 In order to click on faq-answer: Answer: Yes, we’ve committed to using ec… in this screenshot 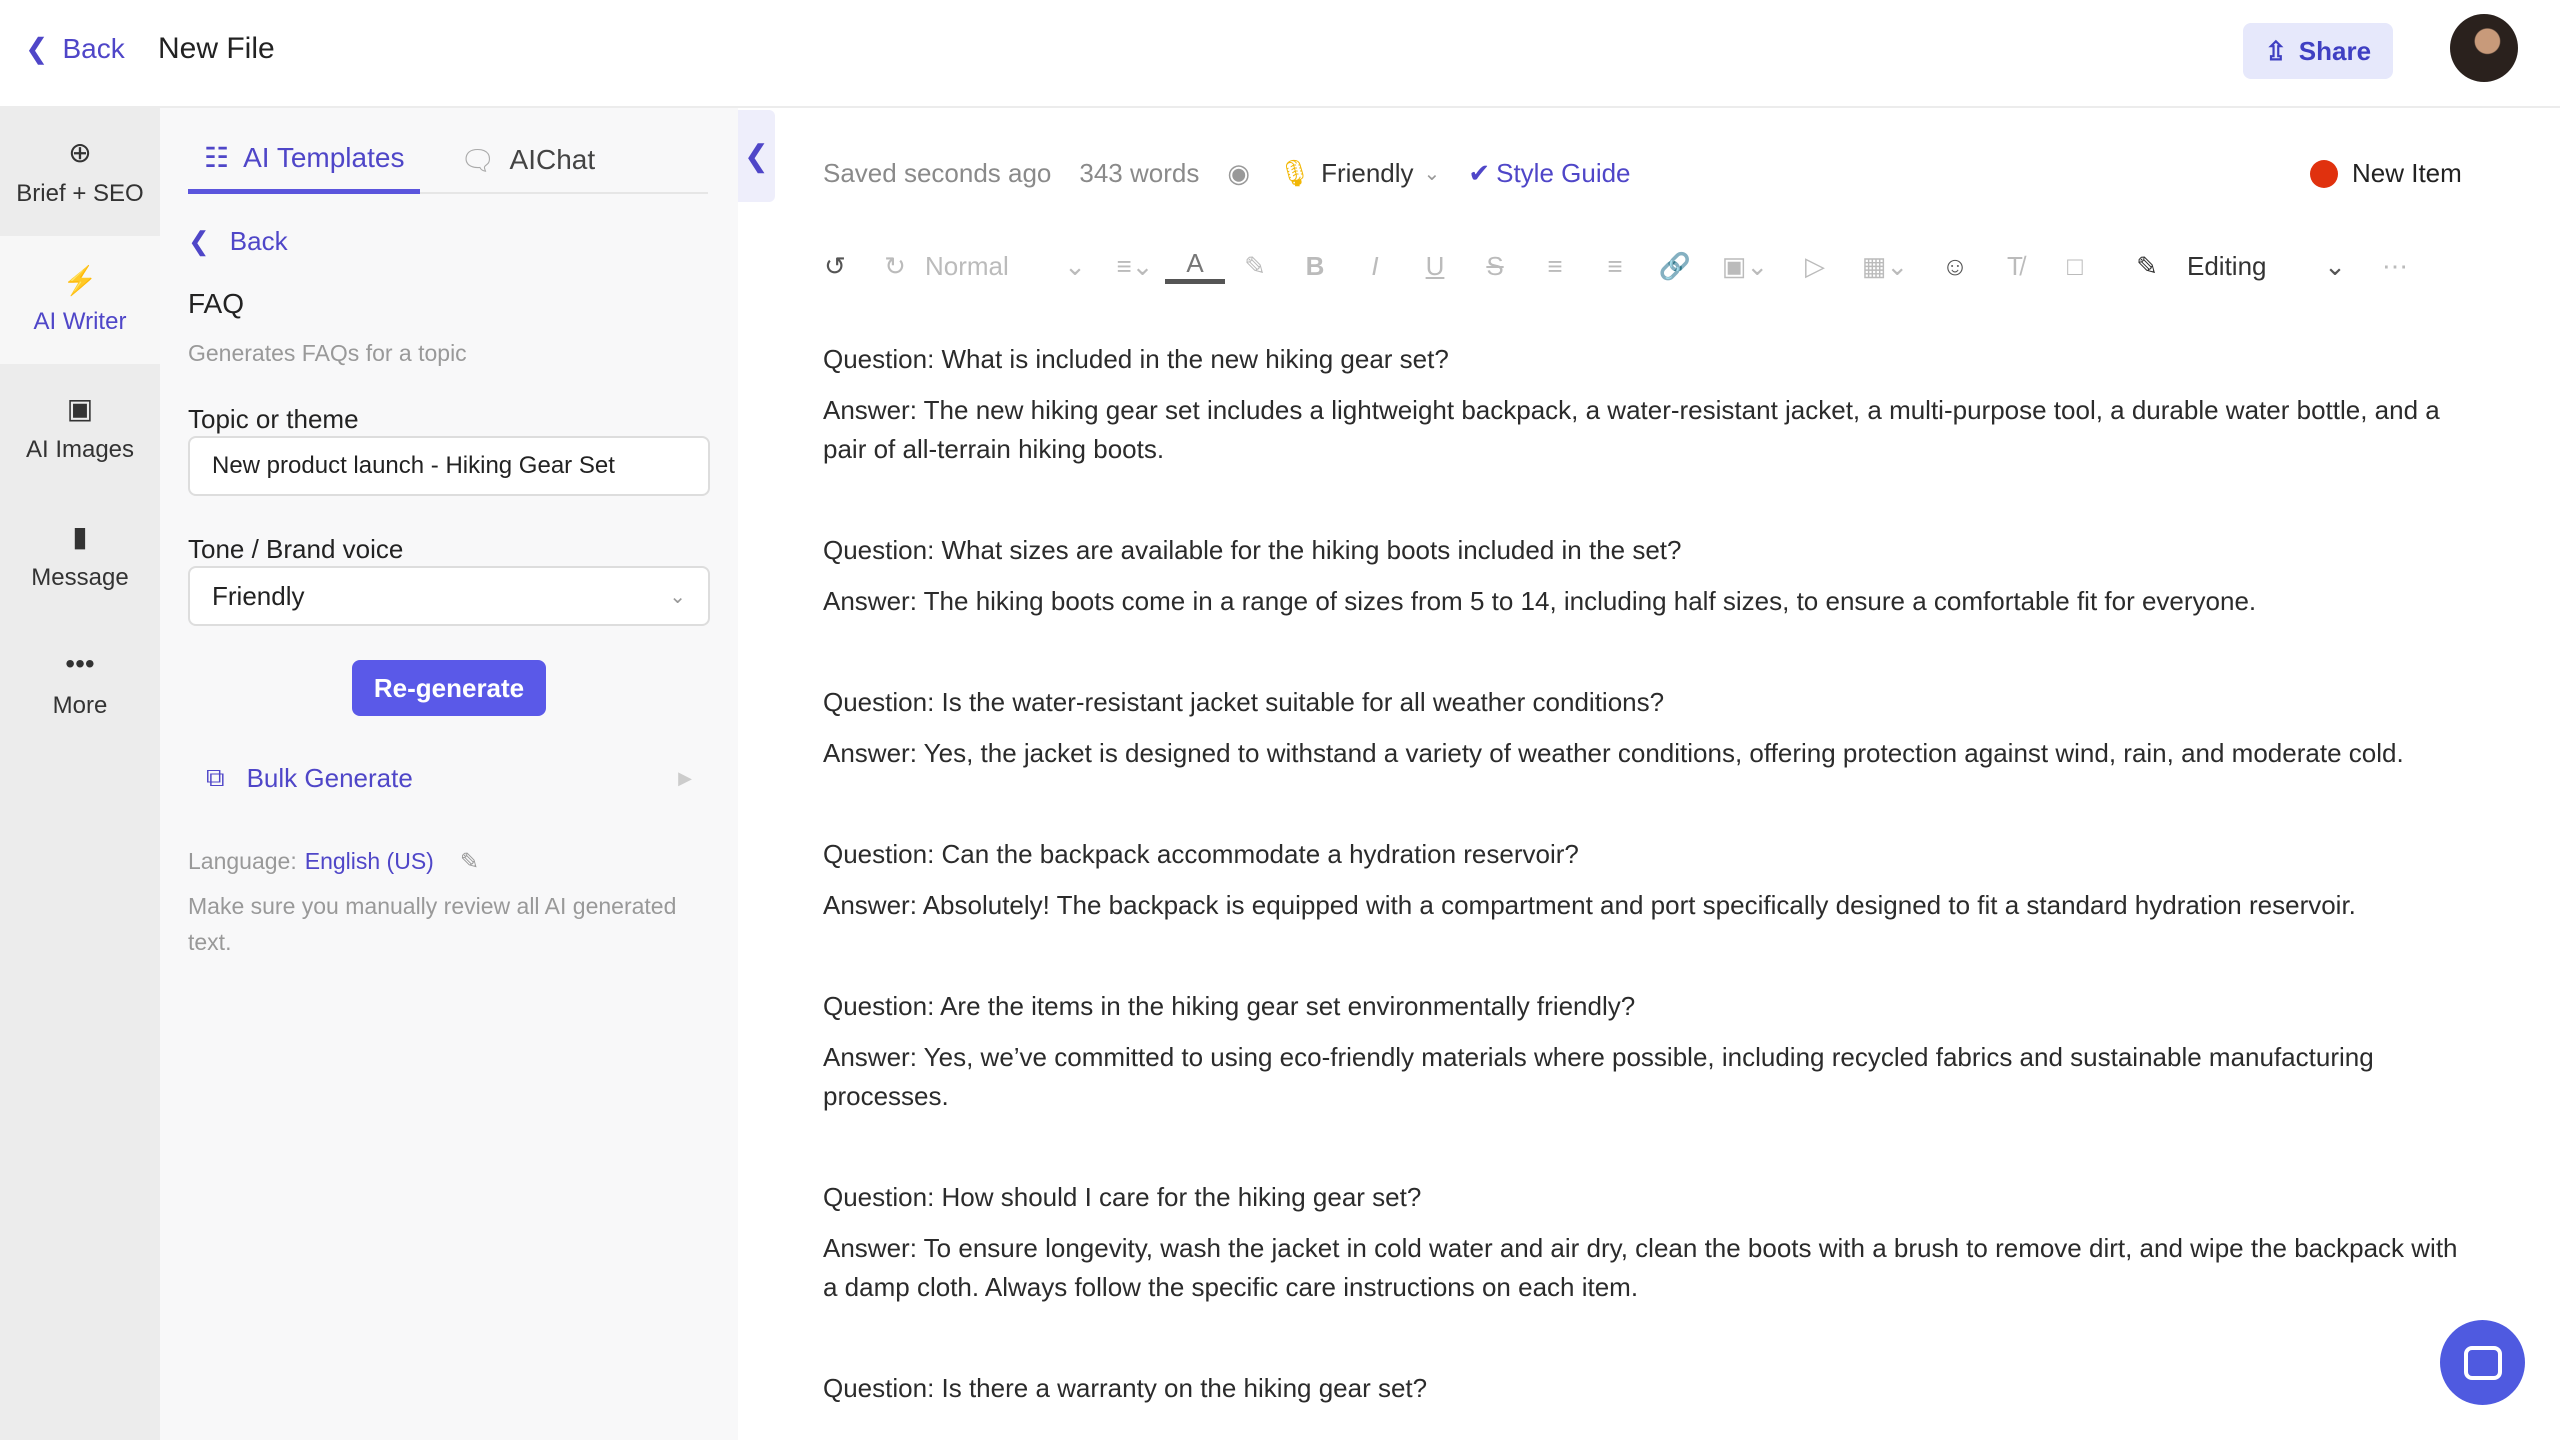, I will do `click(1598, 1076)`.